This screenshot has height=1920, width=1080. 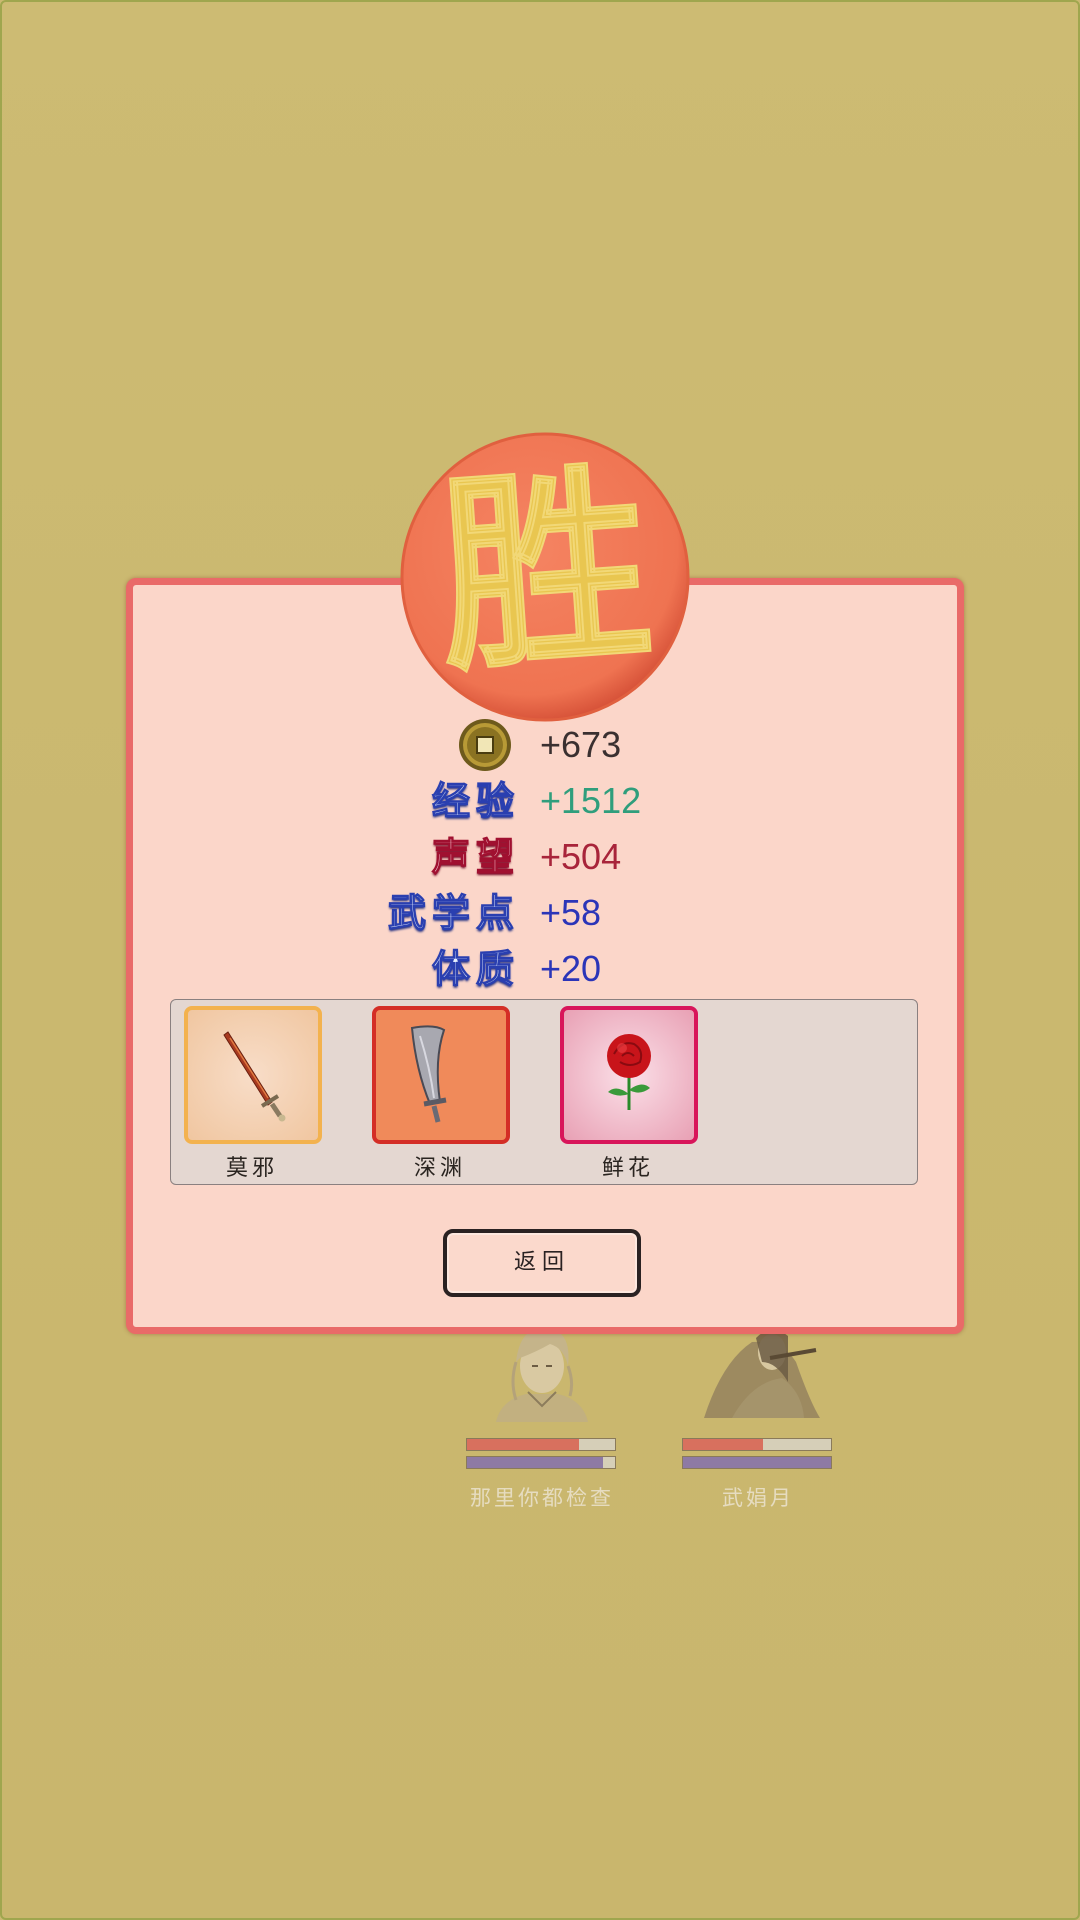 What do you see at coordinates (475, 800) in the screenshot?
I see `exp-label: 经验` at bounding box center [475, 800].